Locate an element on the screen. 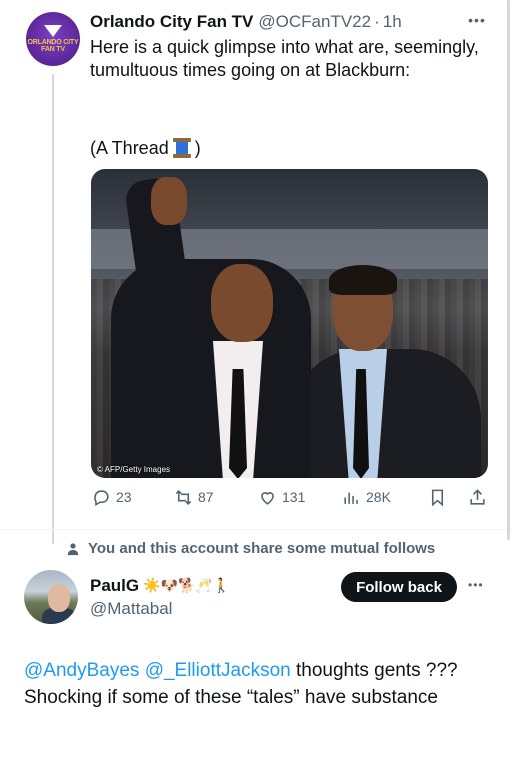 The image size is (512, 768). reply-button: 23 is located at coordinates (112, 497).